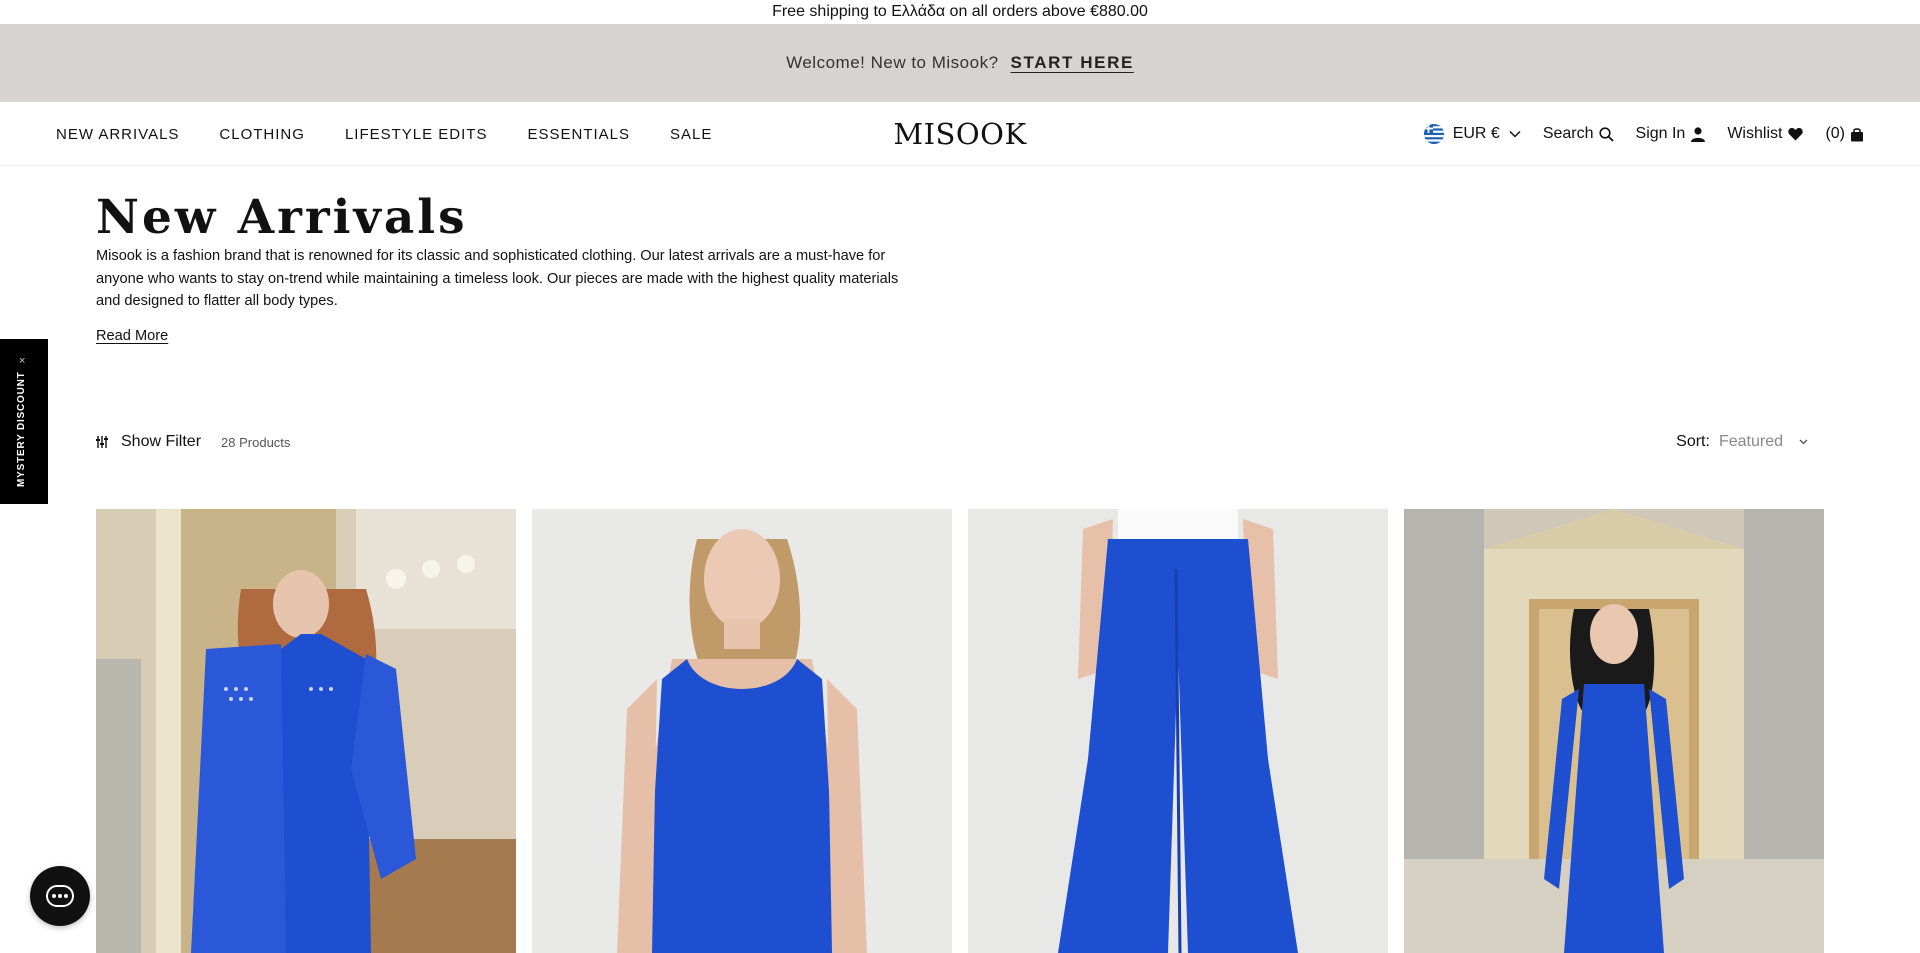  What do you see at coordinates (1606, 134) in the screenshot?
I see `search-icon` at bounding box center [1606, 134].